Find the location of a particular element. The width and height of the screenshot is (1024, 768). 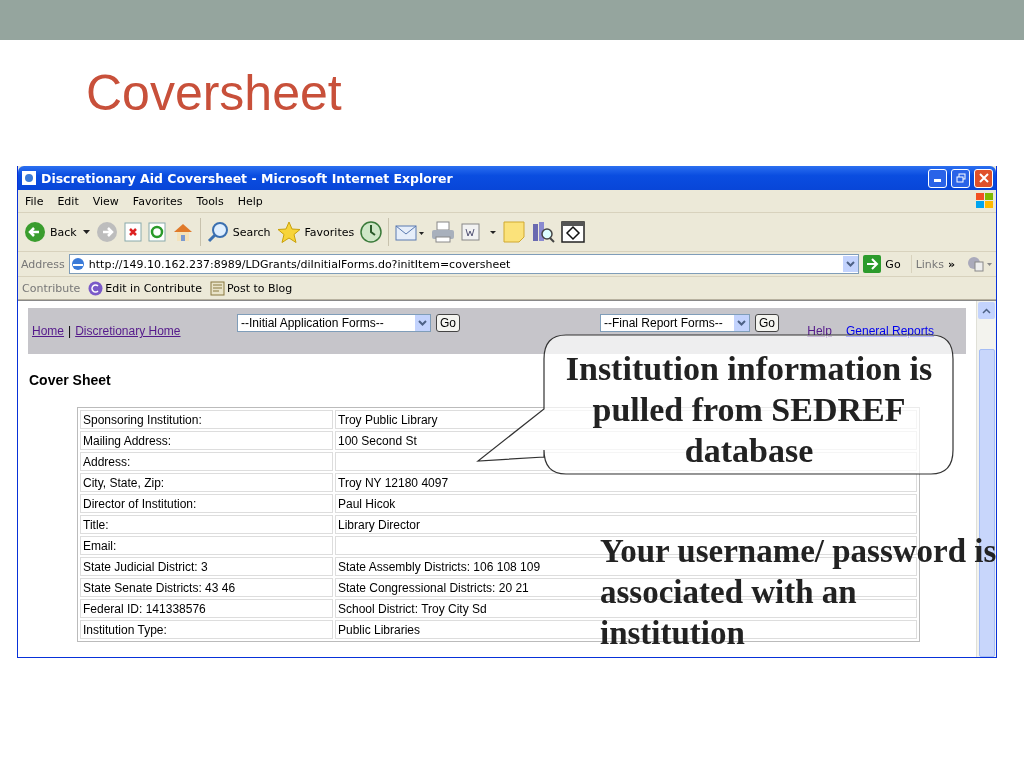

minimize-button is located at coordinates (937, 178).